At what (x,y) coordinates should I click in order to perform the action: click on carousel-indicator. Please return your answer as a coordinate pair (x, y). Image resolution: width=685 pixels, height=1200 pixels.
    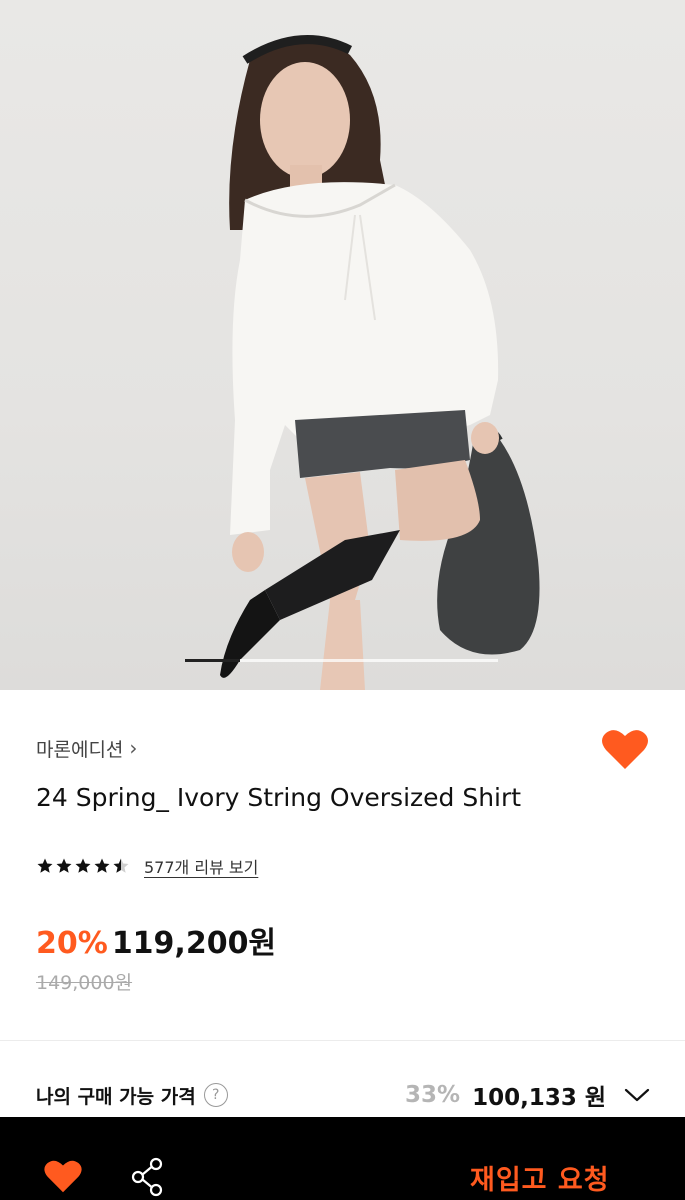
    Looking at the image, I should click on (341, 660).